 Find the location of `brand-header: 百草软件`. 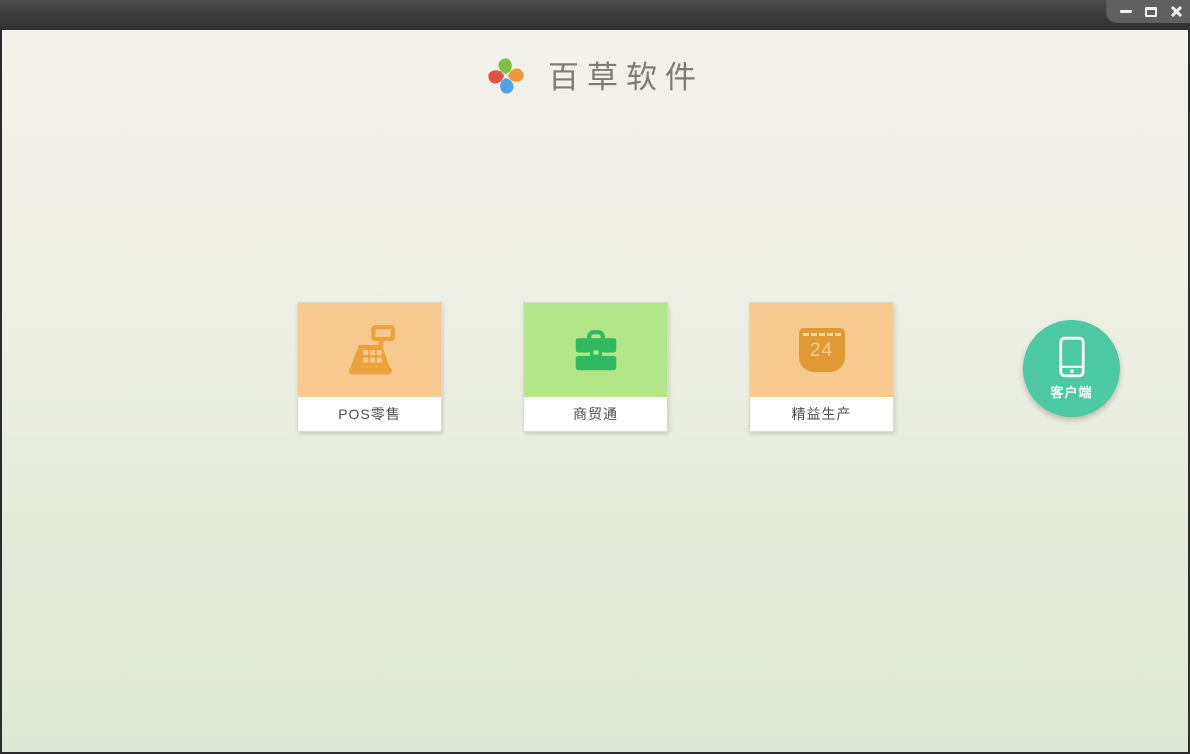

brand-header: 百草软件 is located at coordinates (595, 74).